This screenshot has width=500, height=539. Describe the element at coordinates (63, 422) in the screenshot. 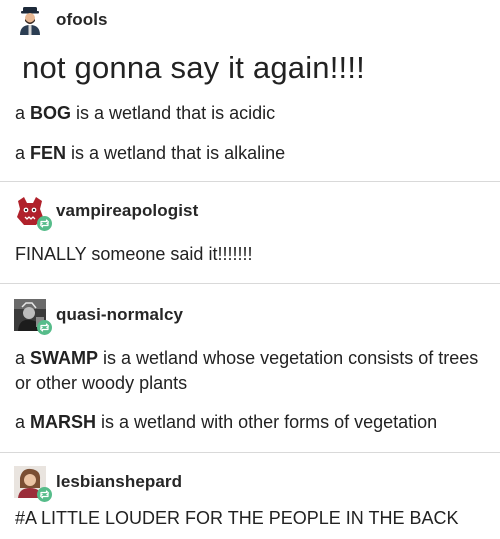

I see `term-bold: MARSH` at that location.